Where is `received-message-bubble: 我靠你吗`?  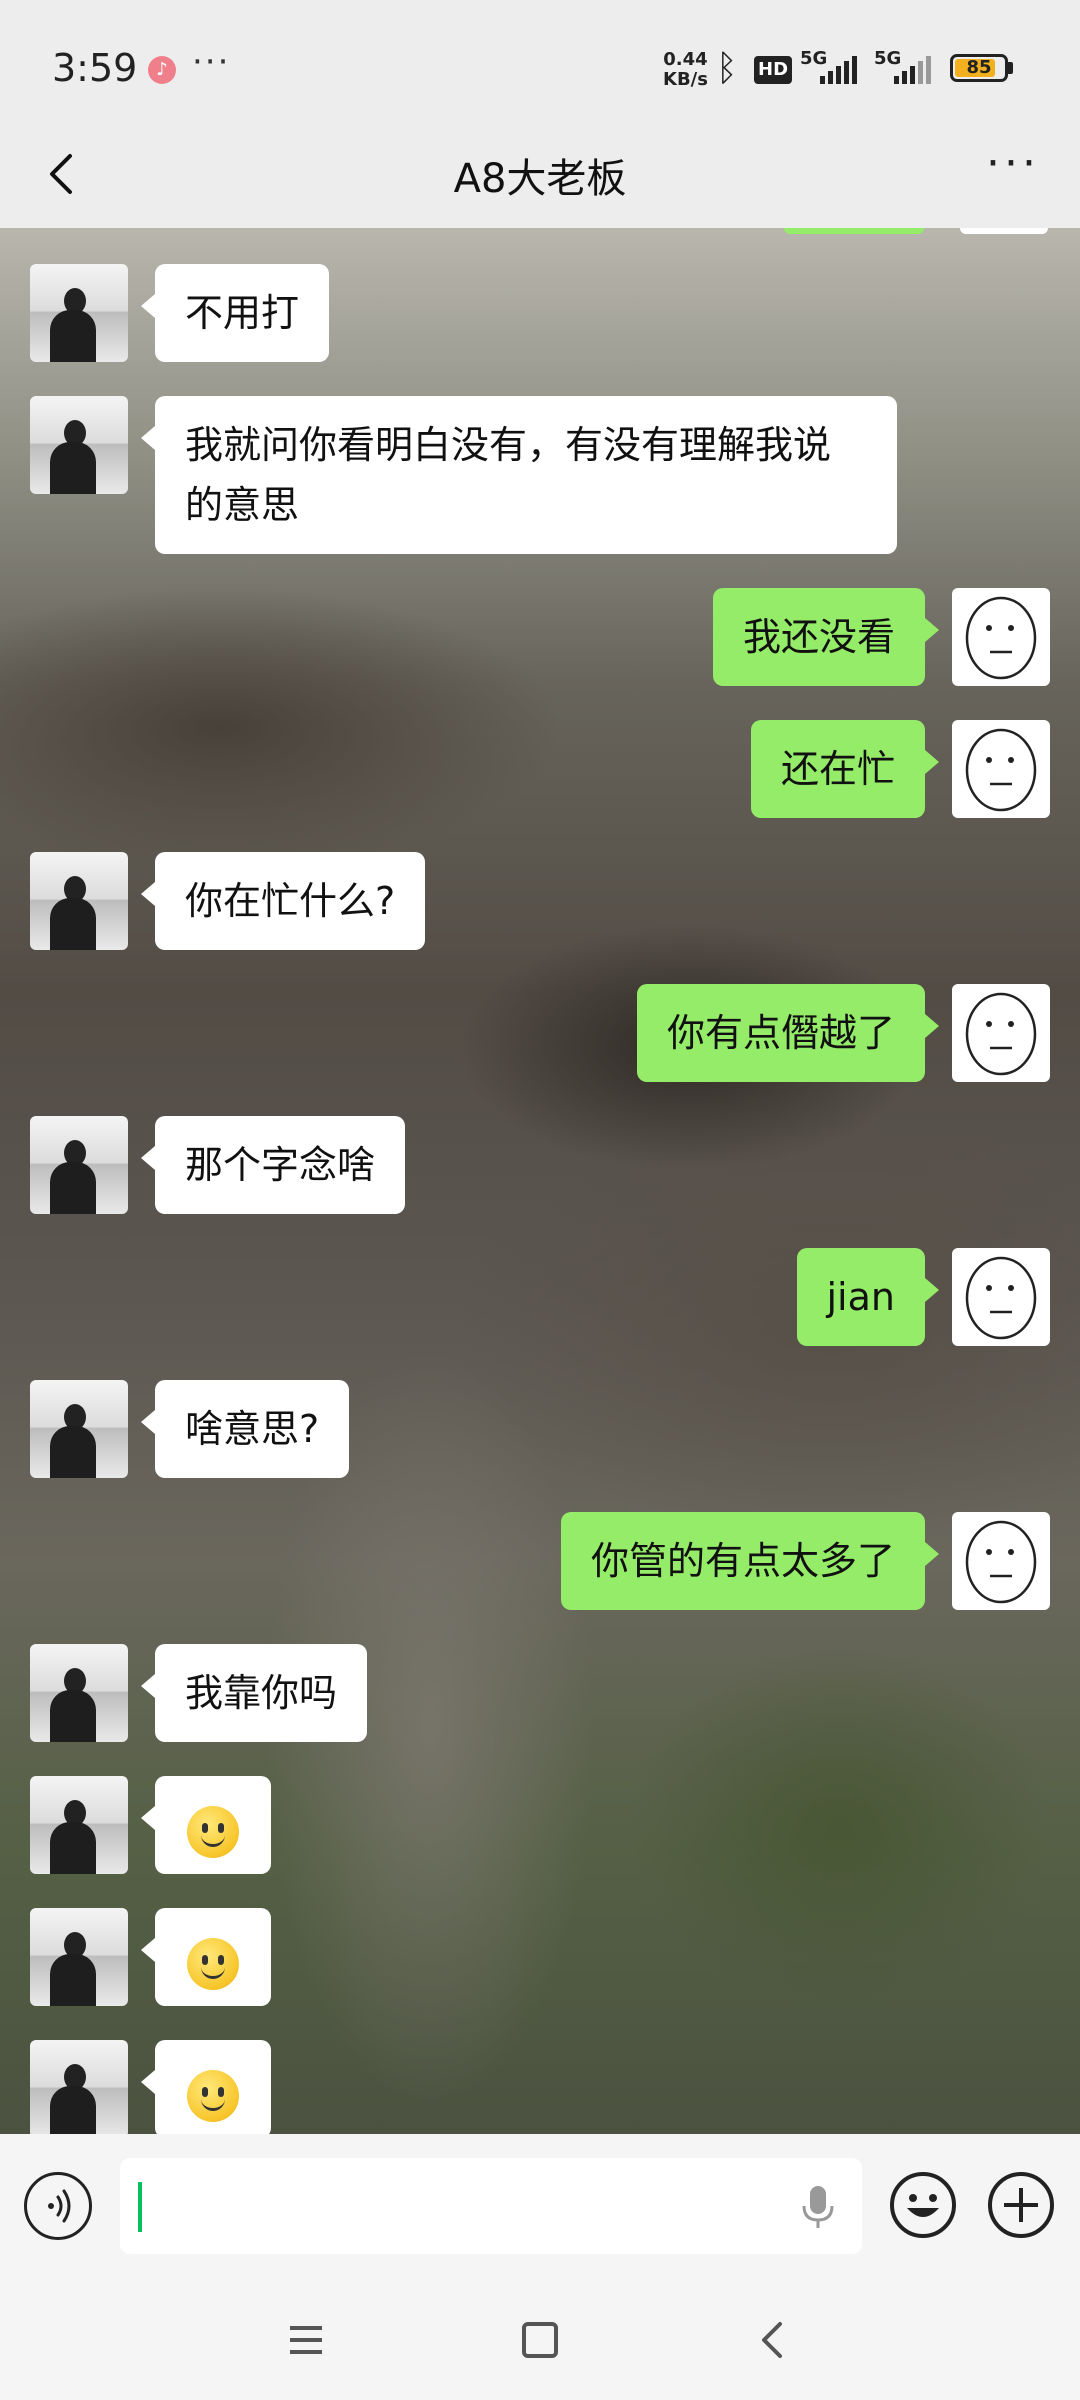 received-message-bubble: 我靠你吗 is located at coordinates (254, 1693).